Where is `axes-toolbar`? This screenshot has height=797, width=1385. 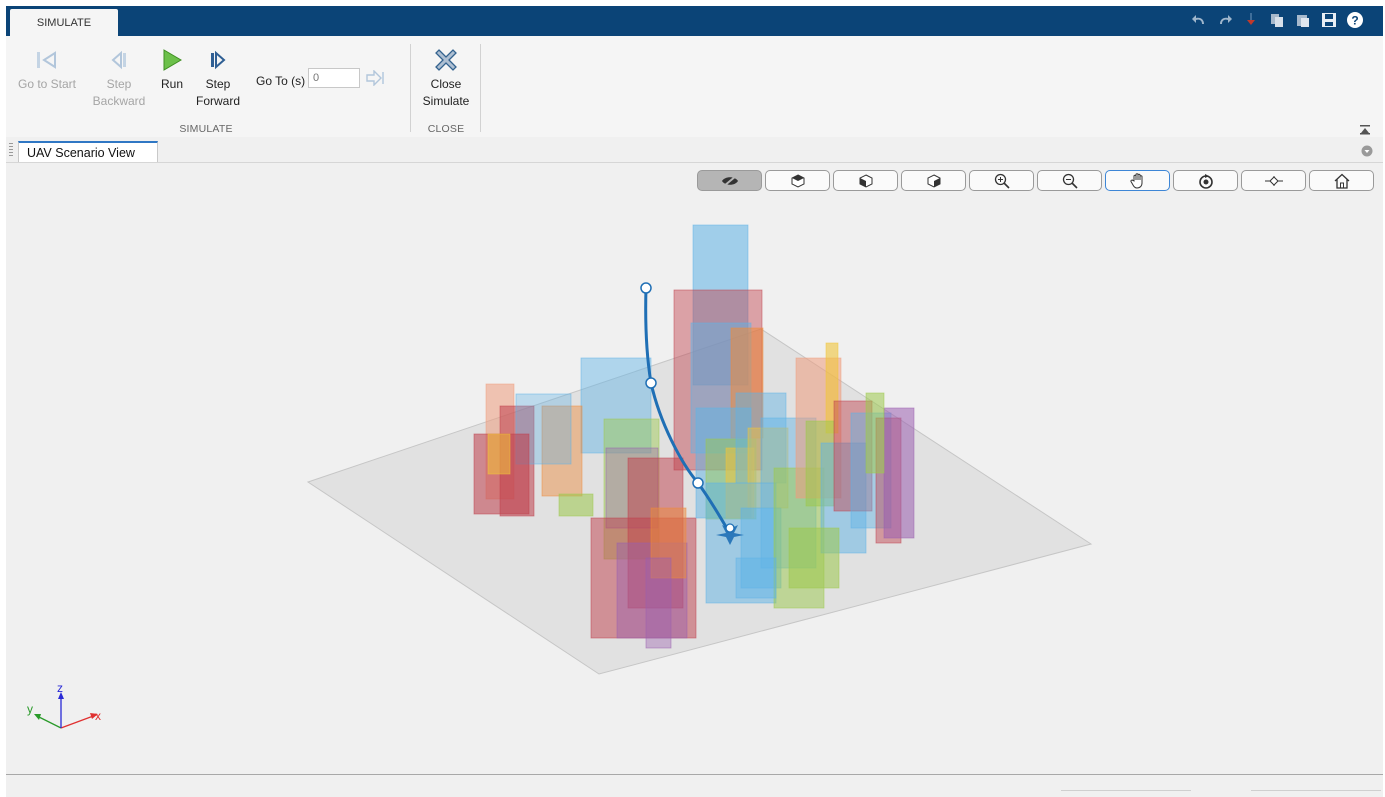 axes-toolbar is located at coordinates (1035, 180).